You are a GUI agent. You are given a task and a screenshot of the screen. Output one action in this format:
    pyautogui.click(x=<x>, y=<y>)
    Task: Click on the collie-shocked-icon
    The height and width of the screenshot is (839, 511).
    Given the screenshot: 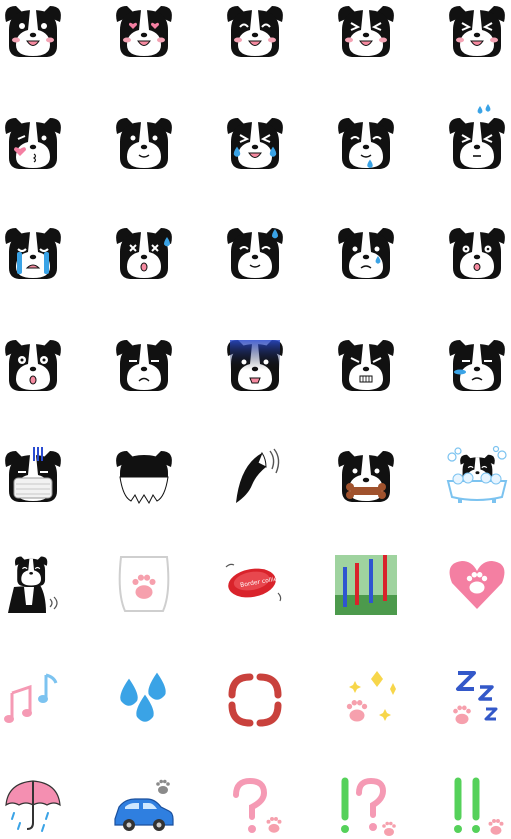 What is the action you would take?
    pyautogui.click(x=477, y=253)
    